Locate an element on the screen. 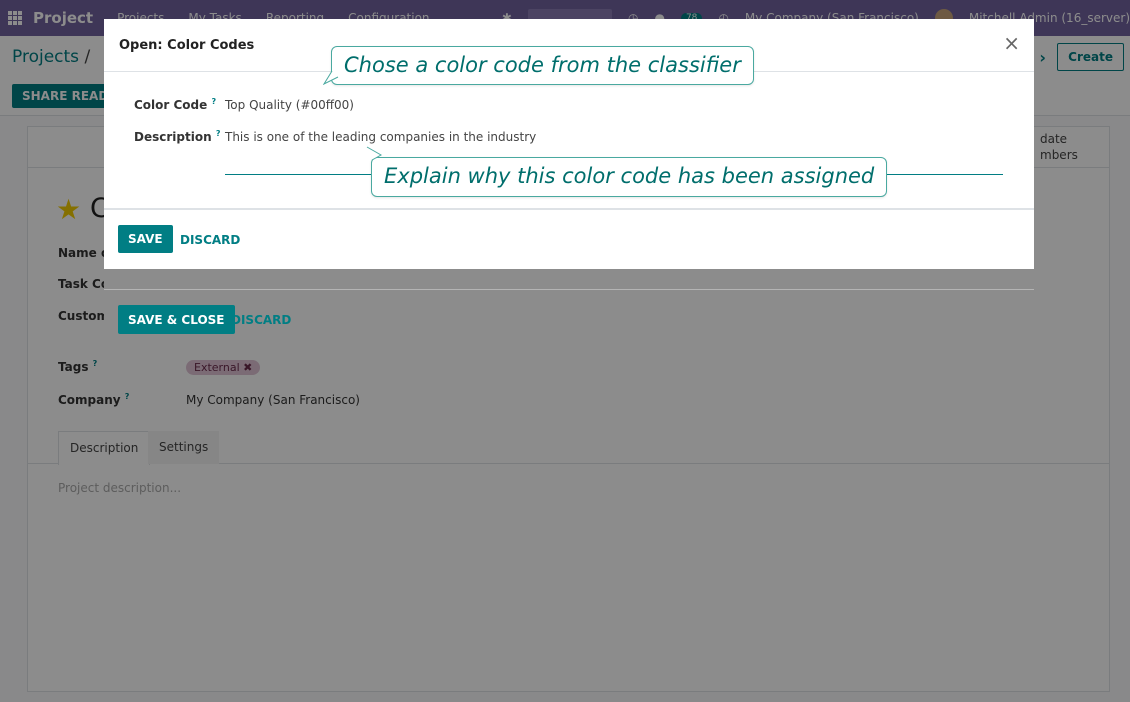  color-code-field: Top Quality (#00ff00) is located at coordinates (289, 105).